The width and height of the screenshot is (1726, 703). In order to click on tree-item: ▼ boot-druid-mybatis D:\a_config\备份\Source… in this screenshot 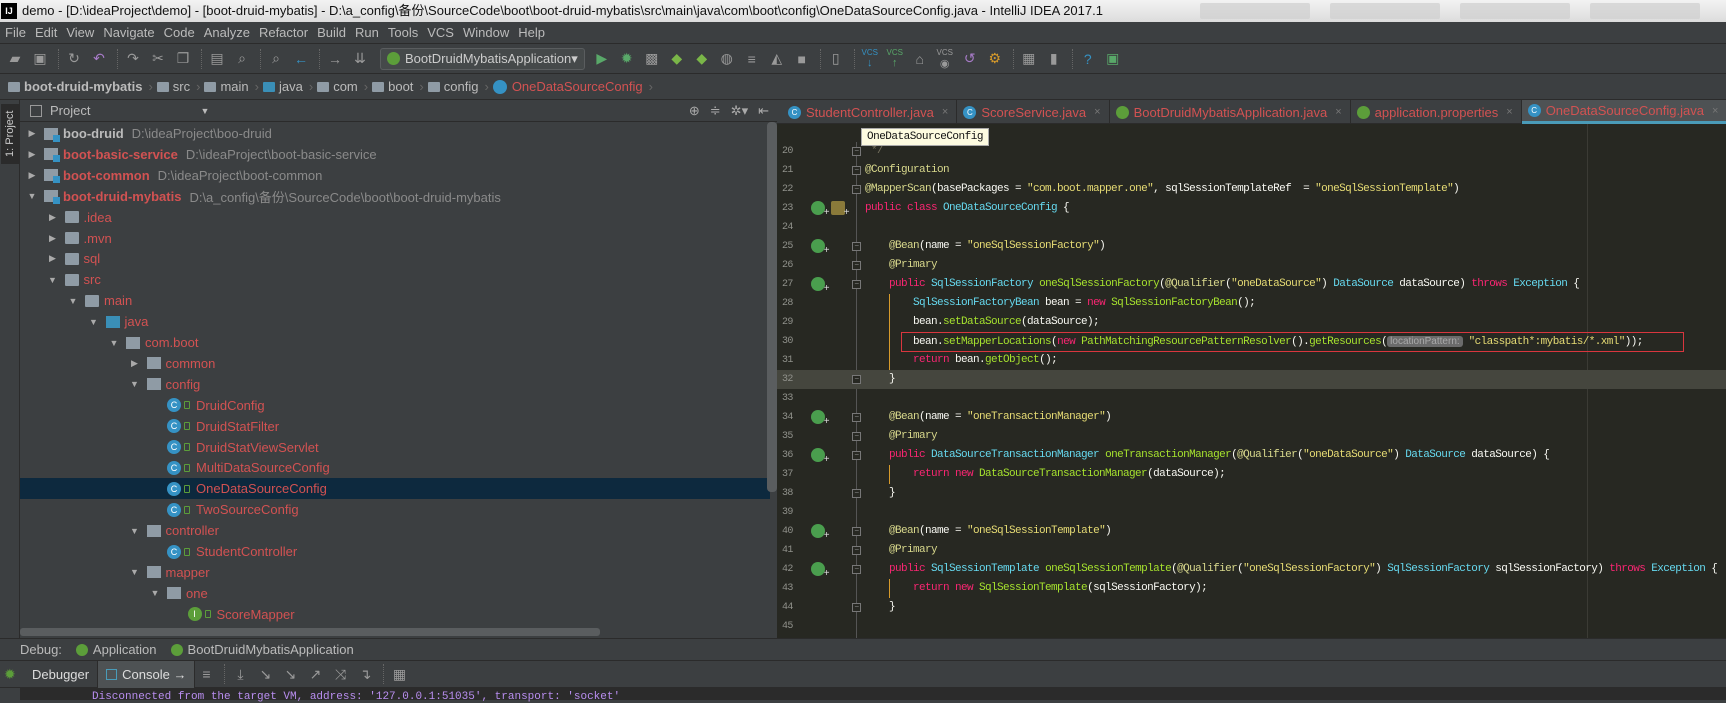, I will do `click(395, 196)`.